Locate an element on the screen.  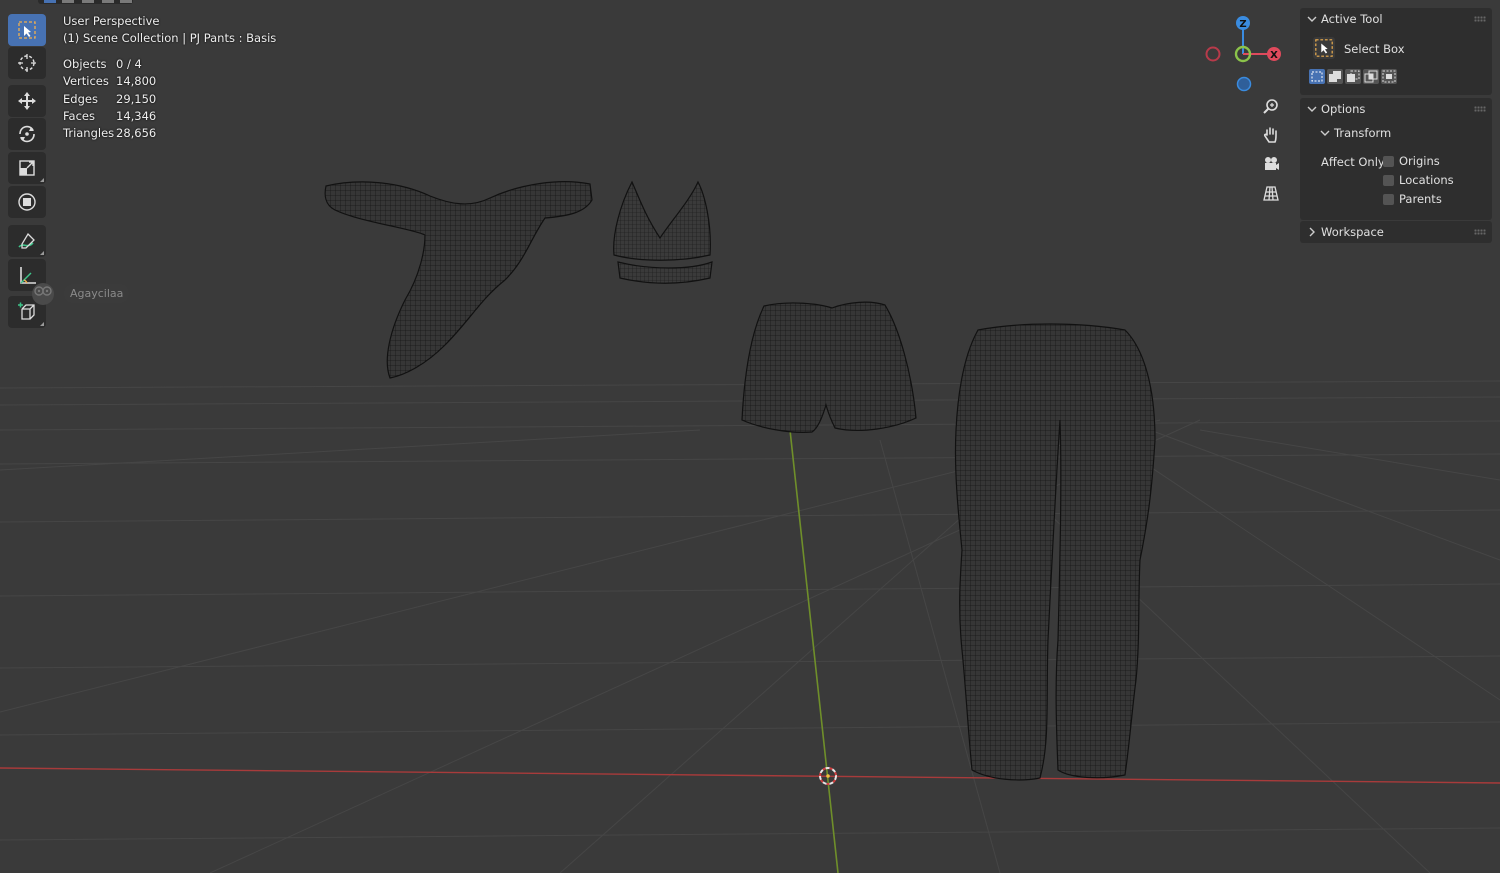
pants-mesh is located at coordinates (1055, 552).